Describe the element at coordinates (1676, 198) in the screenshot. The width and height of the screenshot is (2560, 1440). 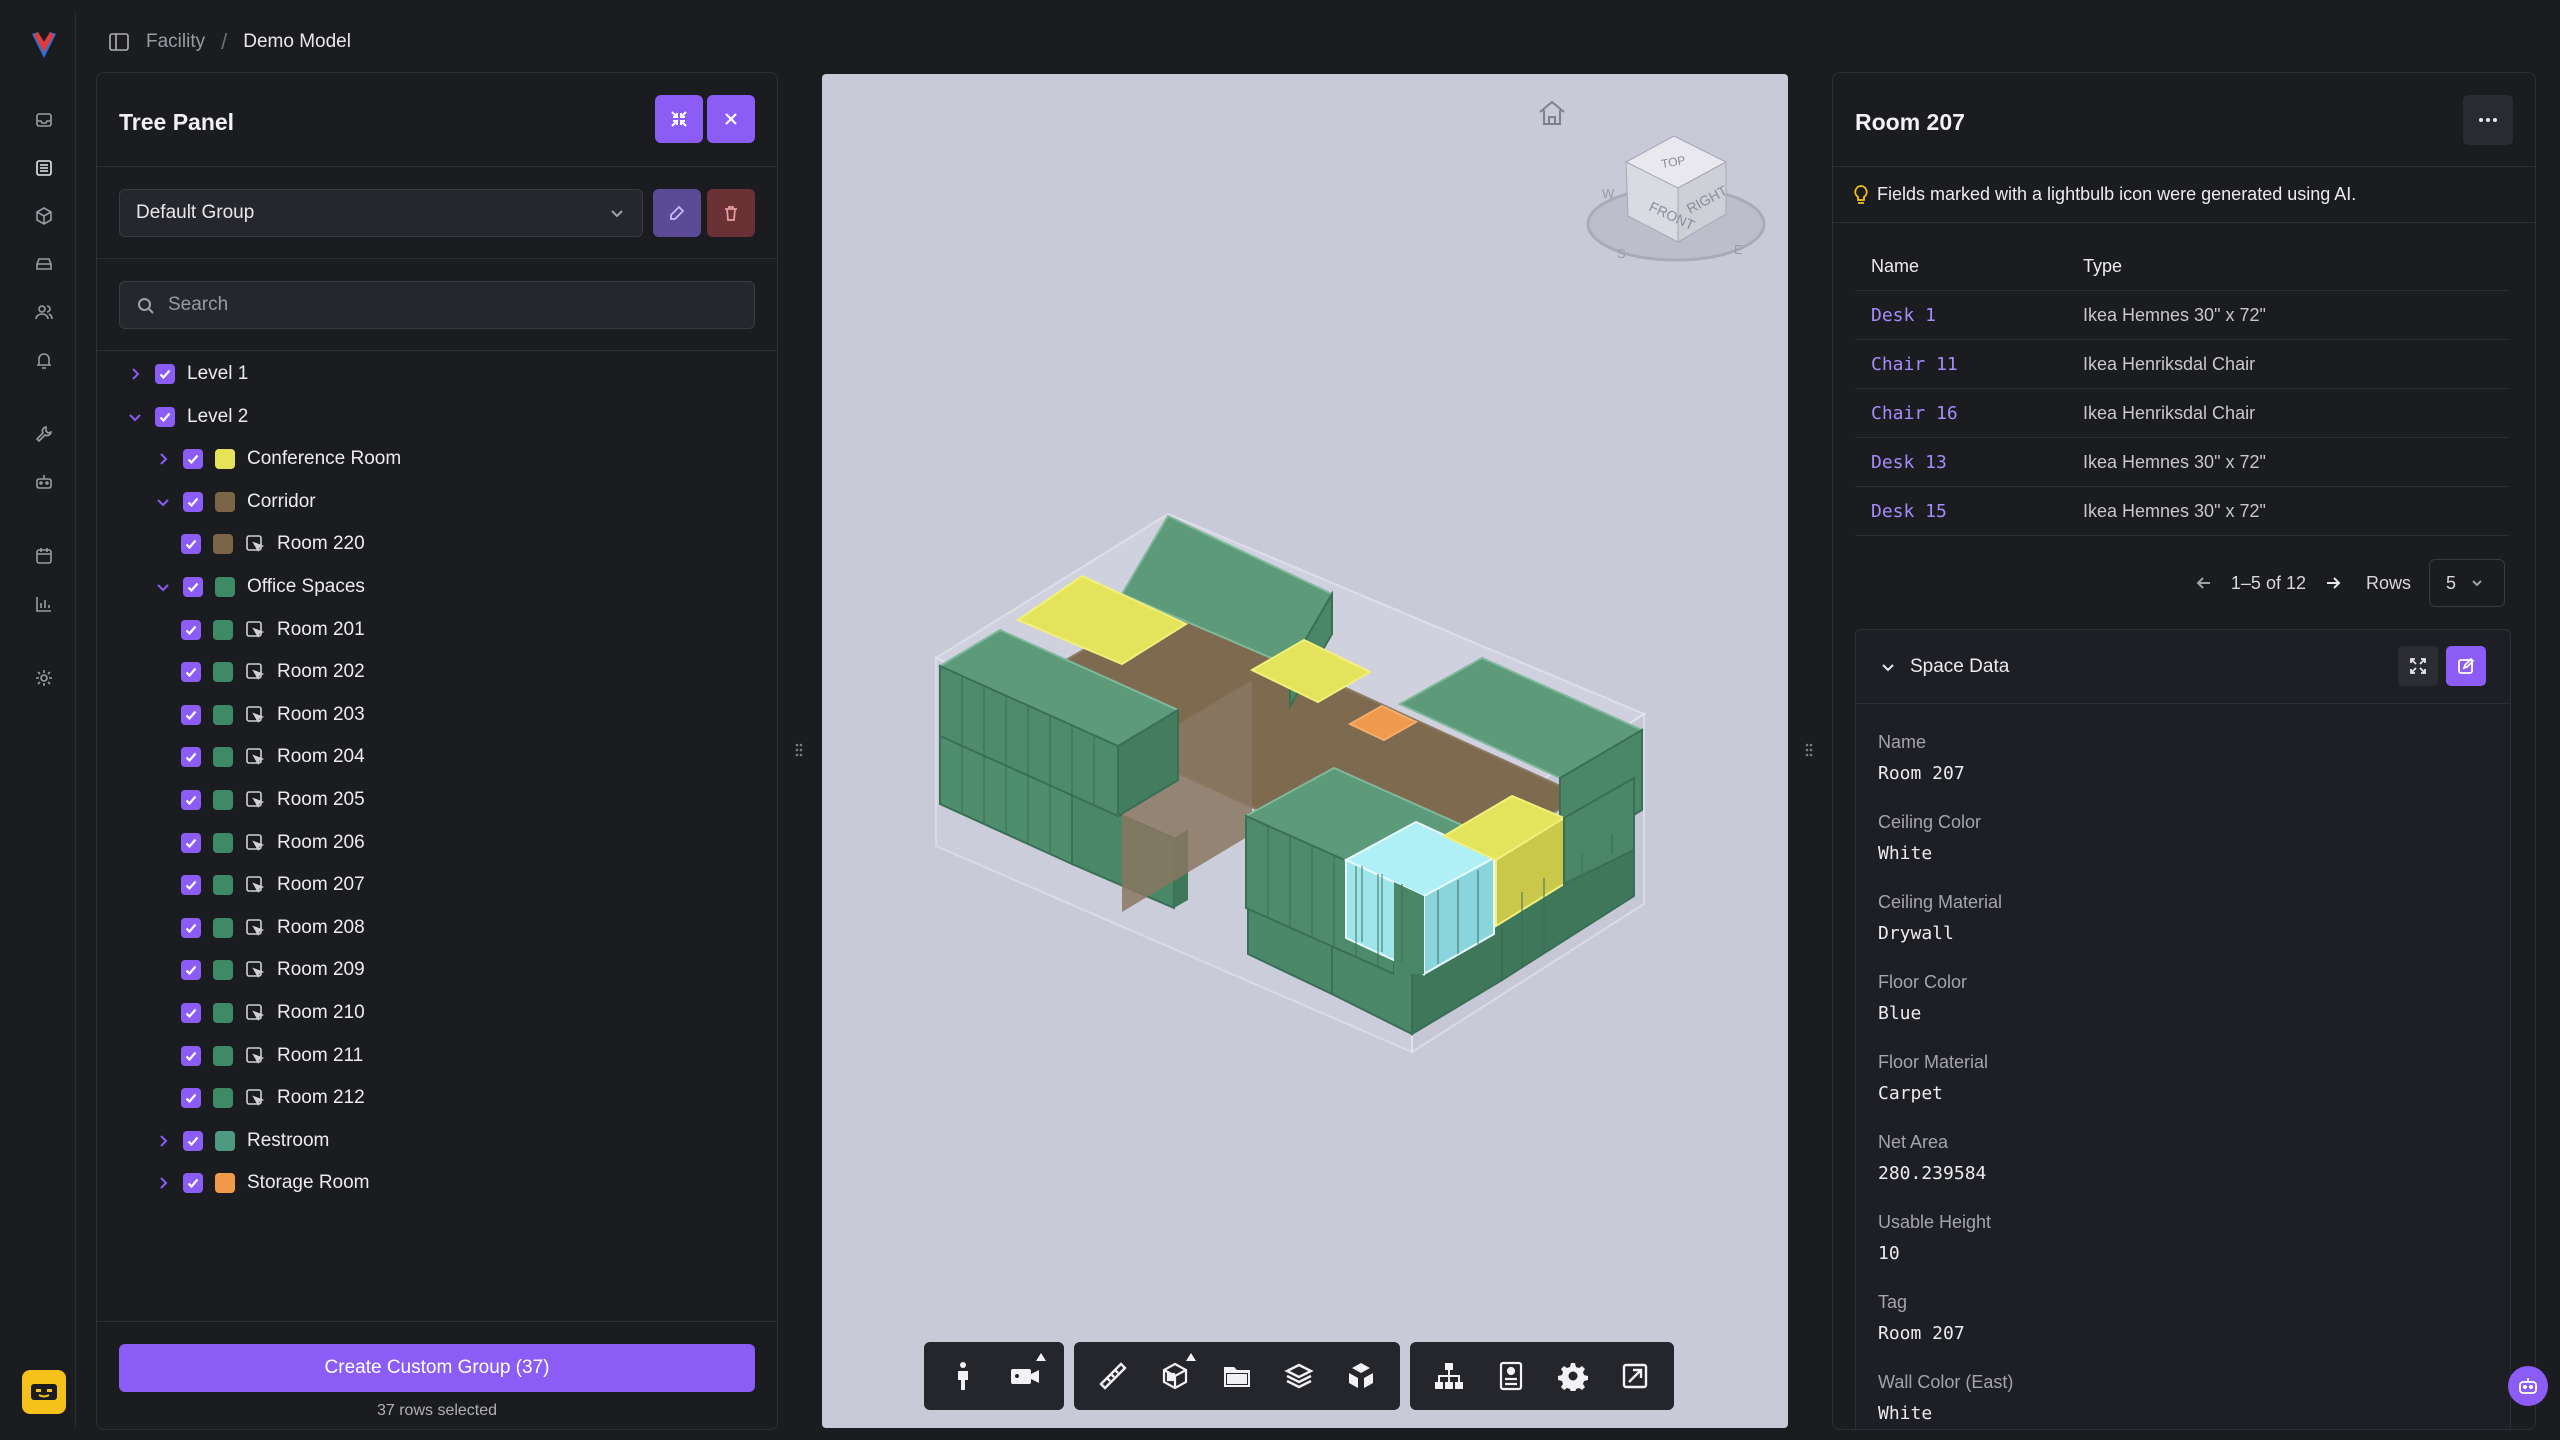
I see `view-cube: TOP FRONT RIGHT W S E` at that location.